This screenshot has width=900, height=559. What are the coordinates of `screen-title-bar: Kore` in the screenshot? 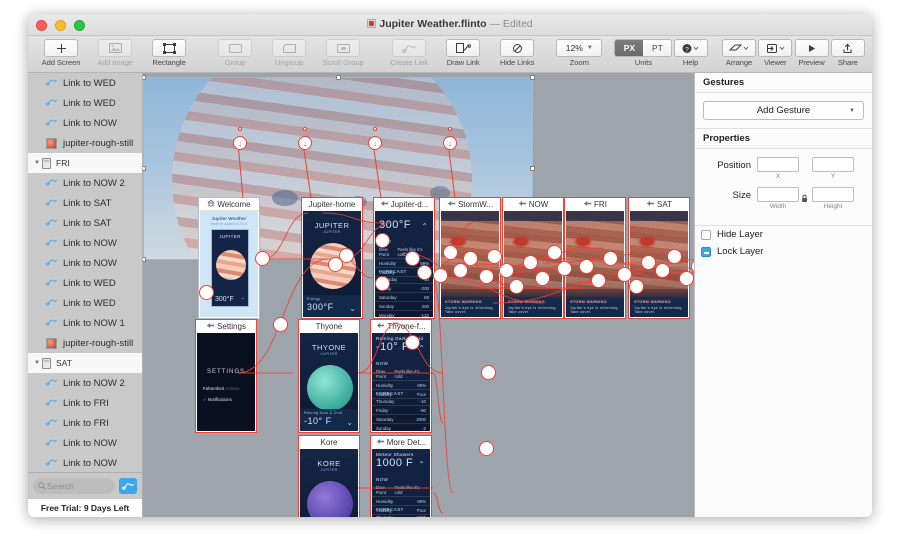 It's located at (329, 442).